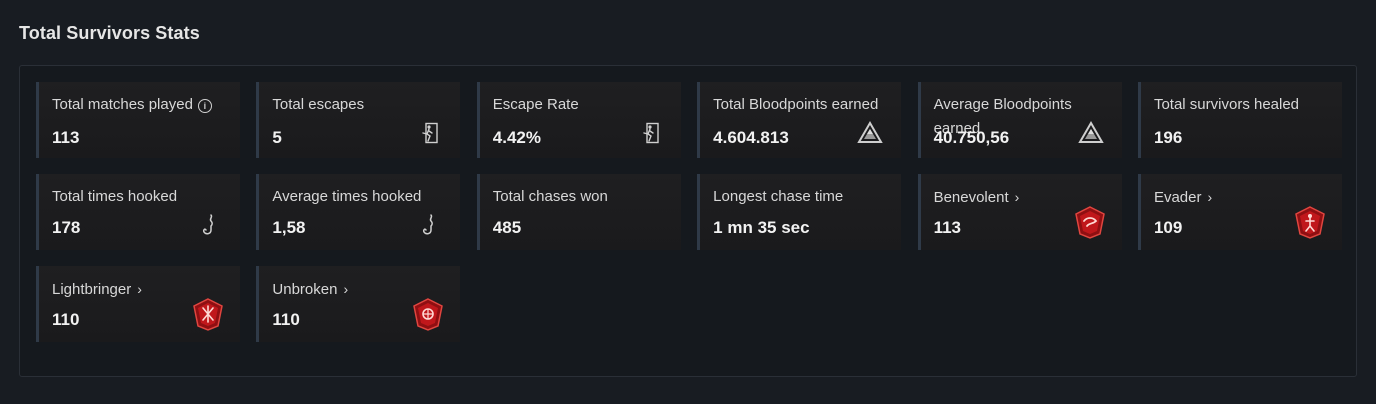 The height and width of the screenshot is (404, 1376). I want to click on card-value: 1 mn 35 sec, so click(761, 227).